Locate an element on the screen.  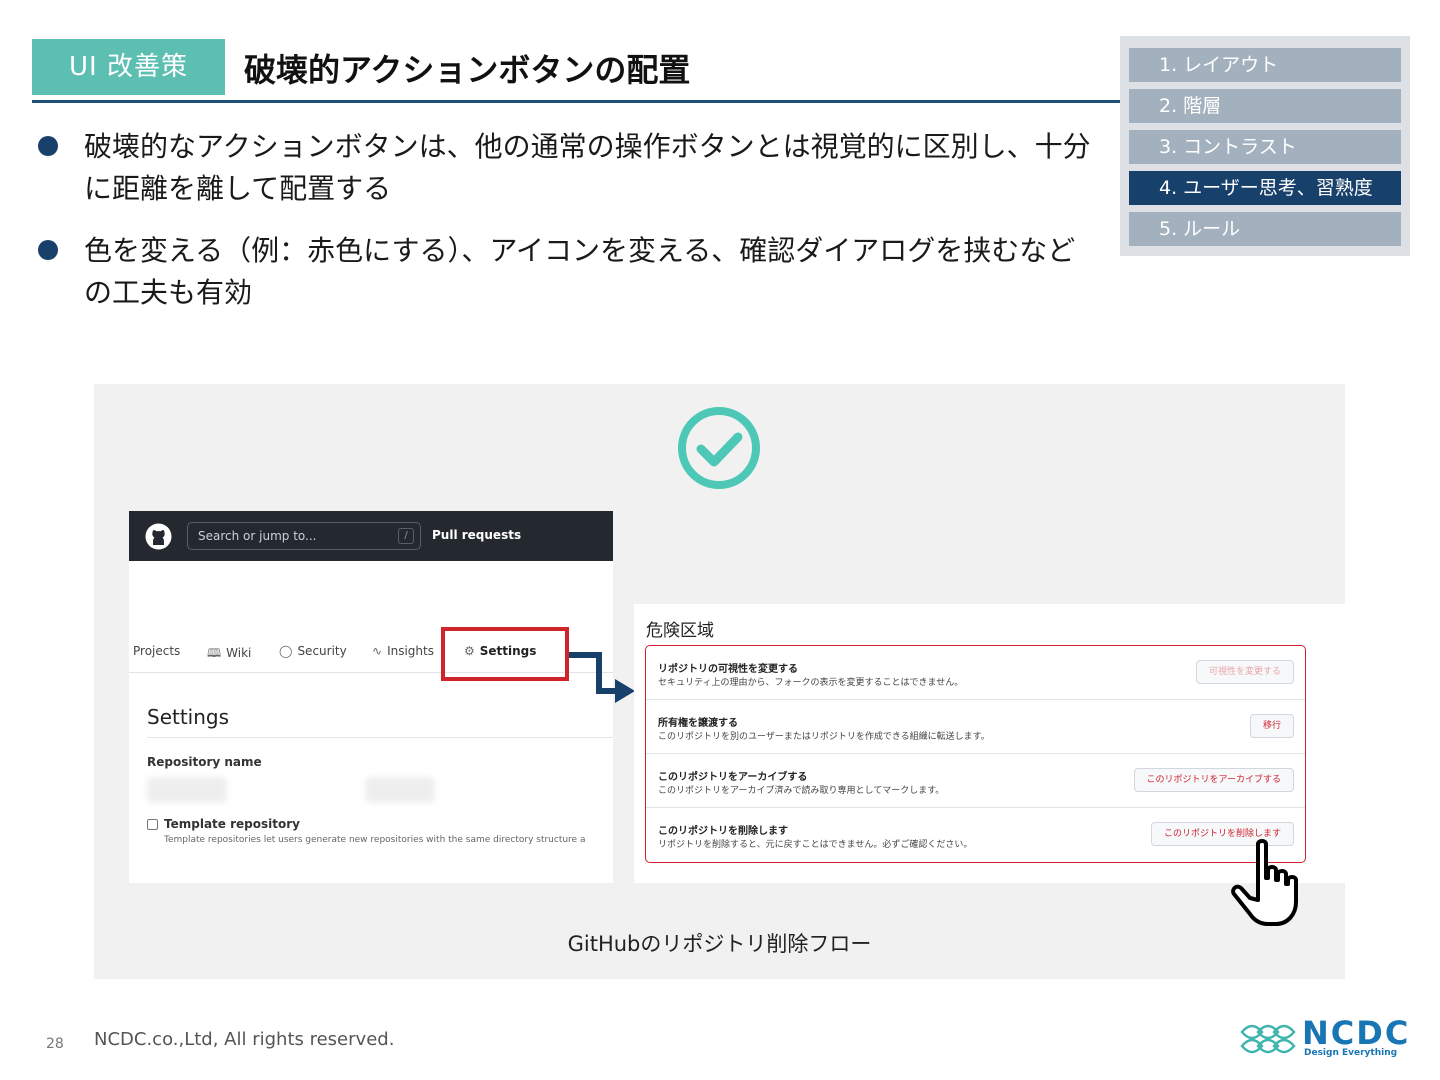
pointing-hand-icon is located at coordinates (1264, 882).